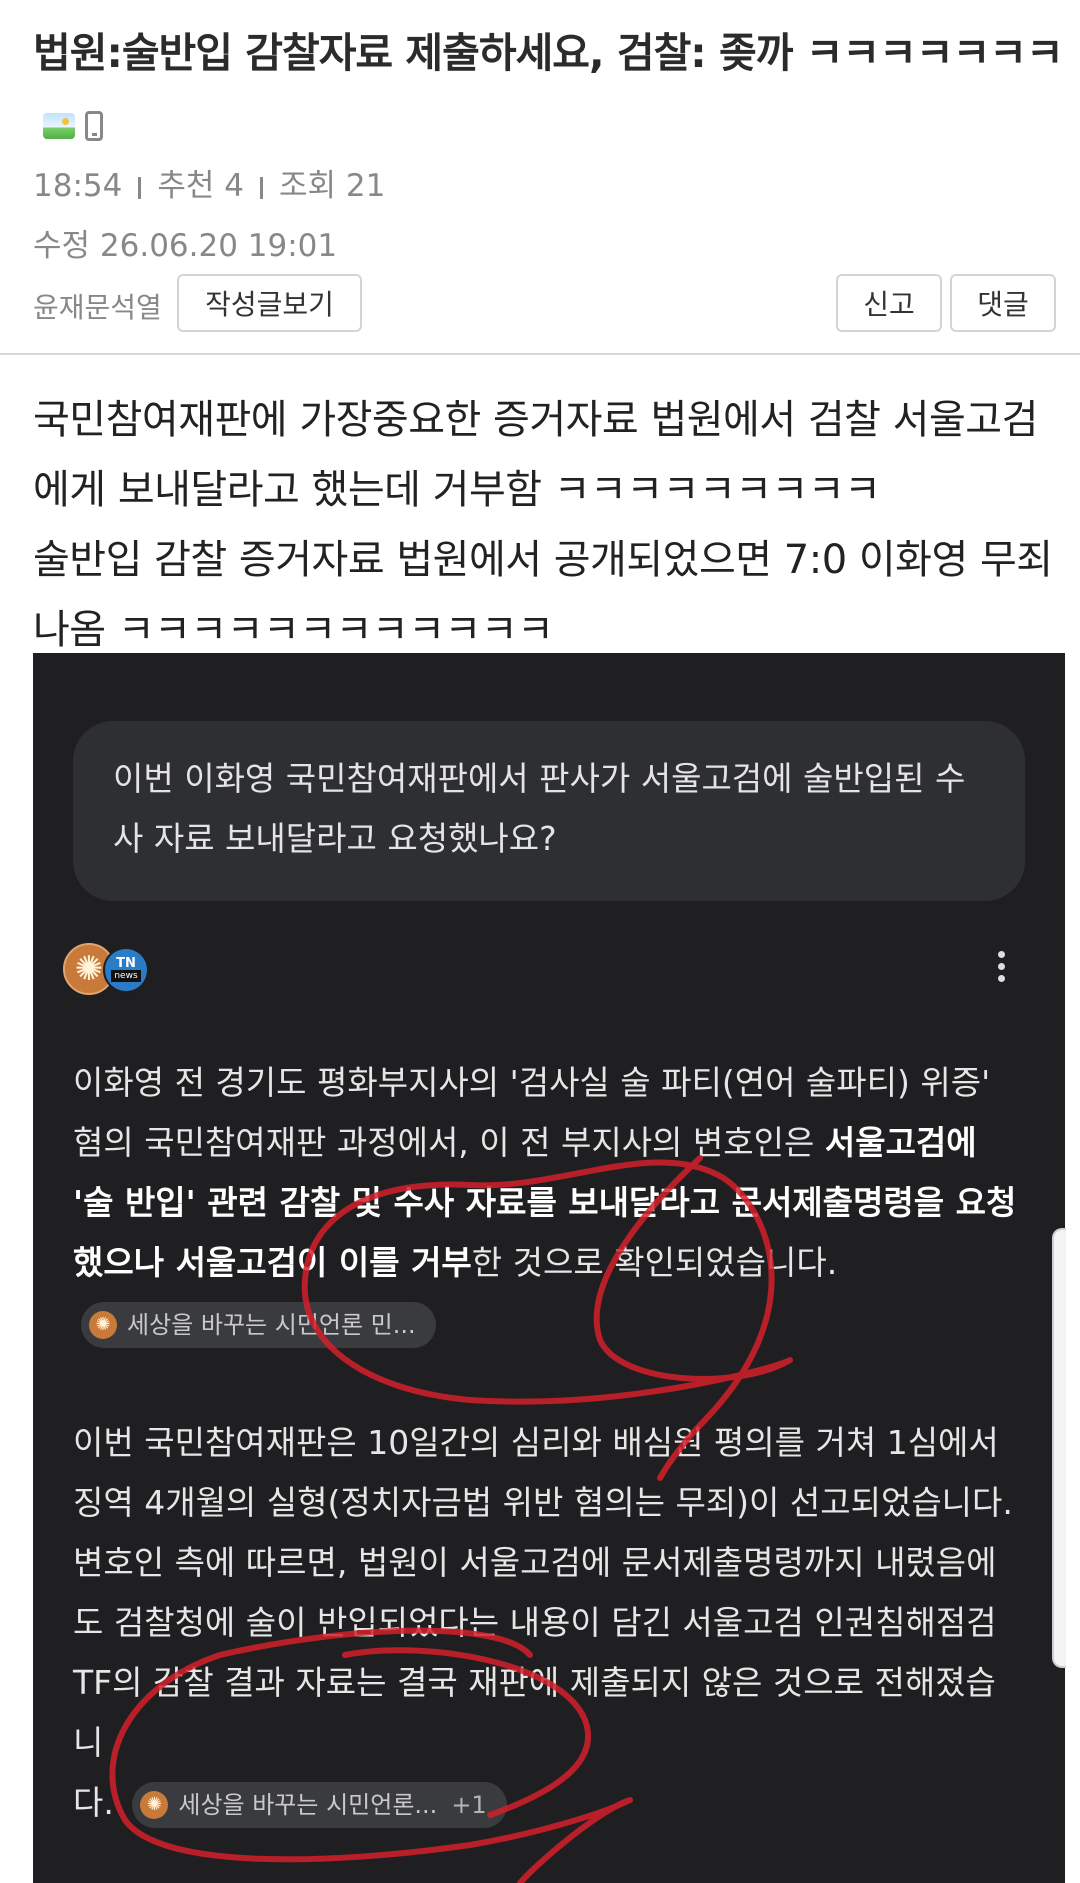 The width and height of the screenshot is (1080, 1883). I want to click on post-time: 18:54, so click(78, 186).